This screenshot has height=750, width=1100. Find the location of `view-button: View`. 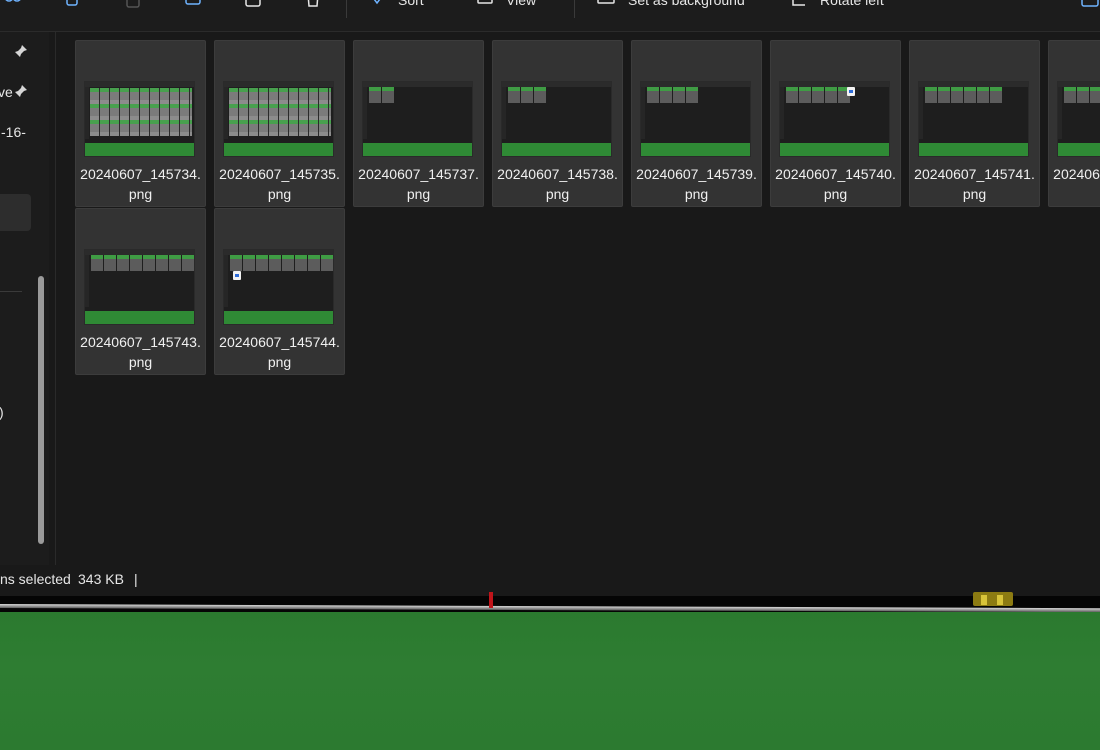

view-button: View is located at coordinates (506, 5).